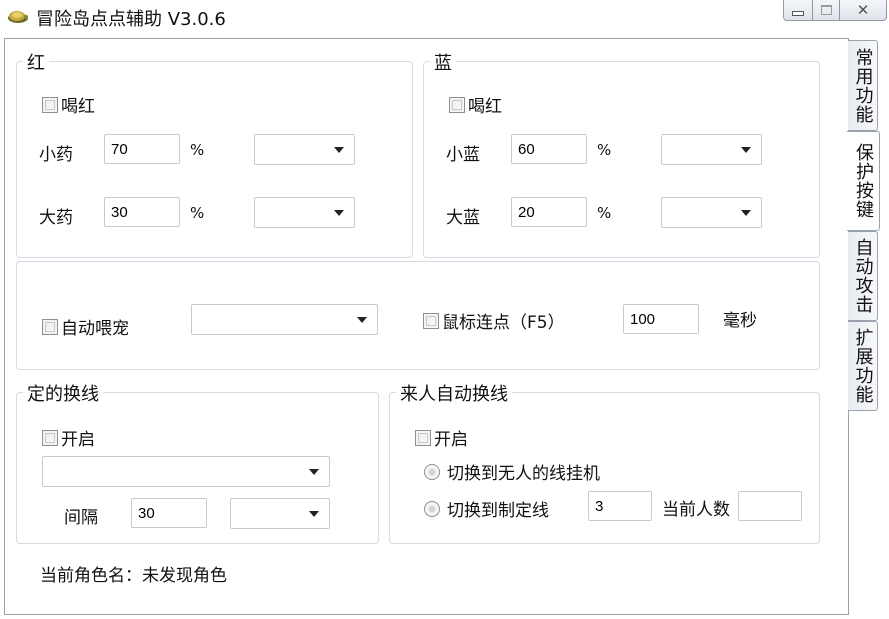 Image resolution: width=889 pixels, height=619 pixels. I want to click on minimize-button, so click(798, 10).